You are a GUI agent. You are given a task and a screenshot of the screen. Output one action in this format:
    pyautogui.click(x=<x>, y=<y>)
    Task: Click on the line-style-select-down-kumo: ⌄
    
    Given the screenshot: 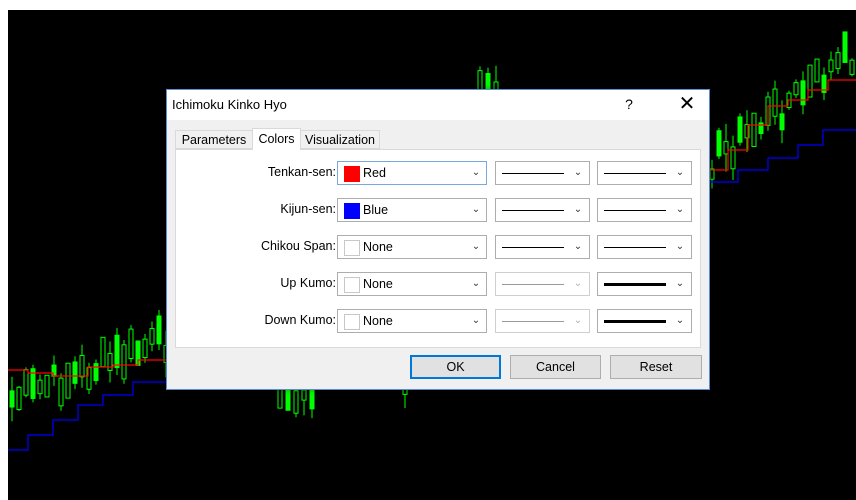 What is the action you would take?
    pyautogui.click(x=542, y=321)
    